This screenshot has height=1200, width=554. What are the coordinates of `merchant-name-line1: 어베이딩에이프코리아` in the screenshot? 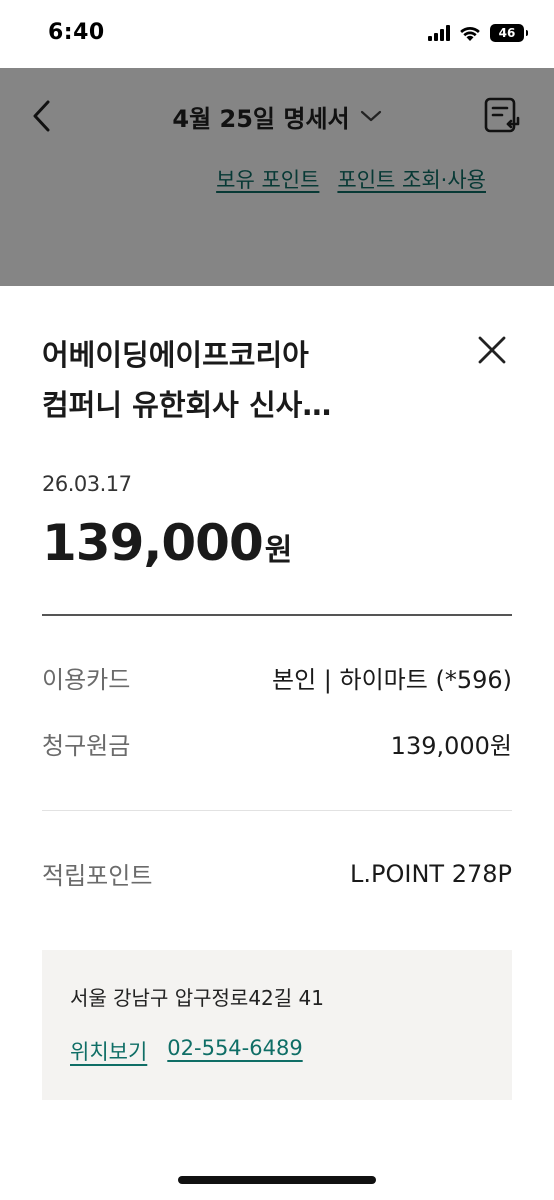 It's located at (175, 355).